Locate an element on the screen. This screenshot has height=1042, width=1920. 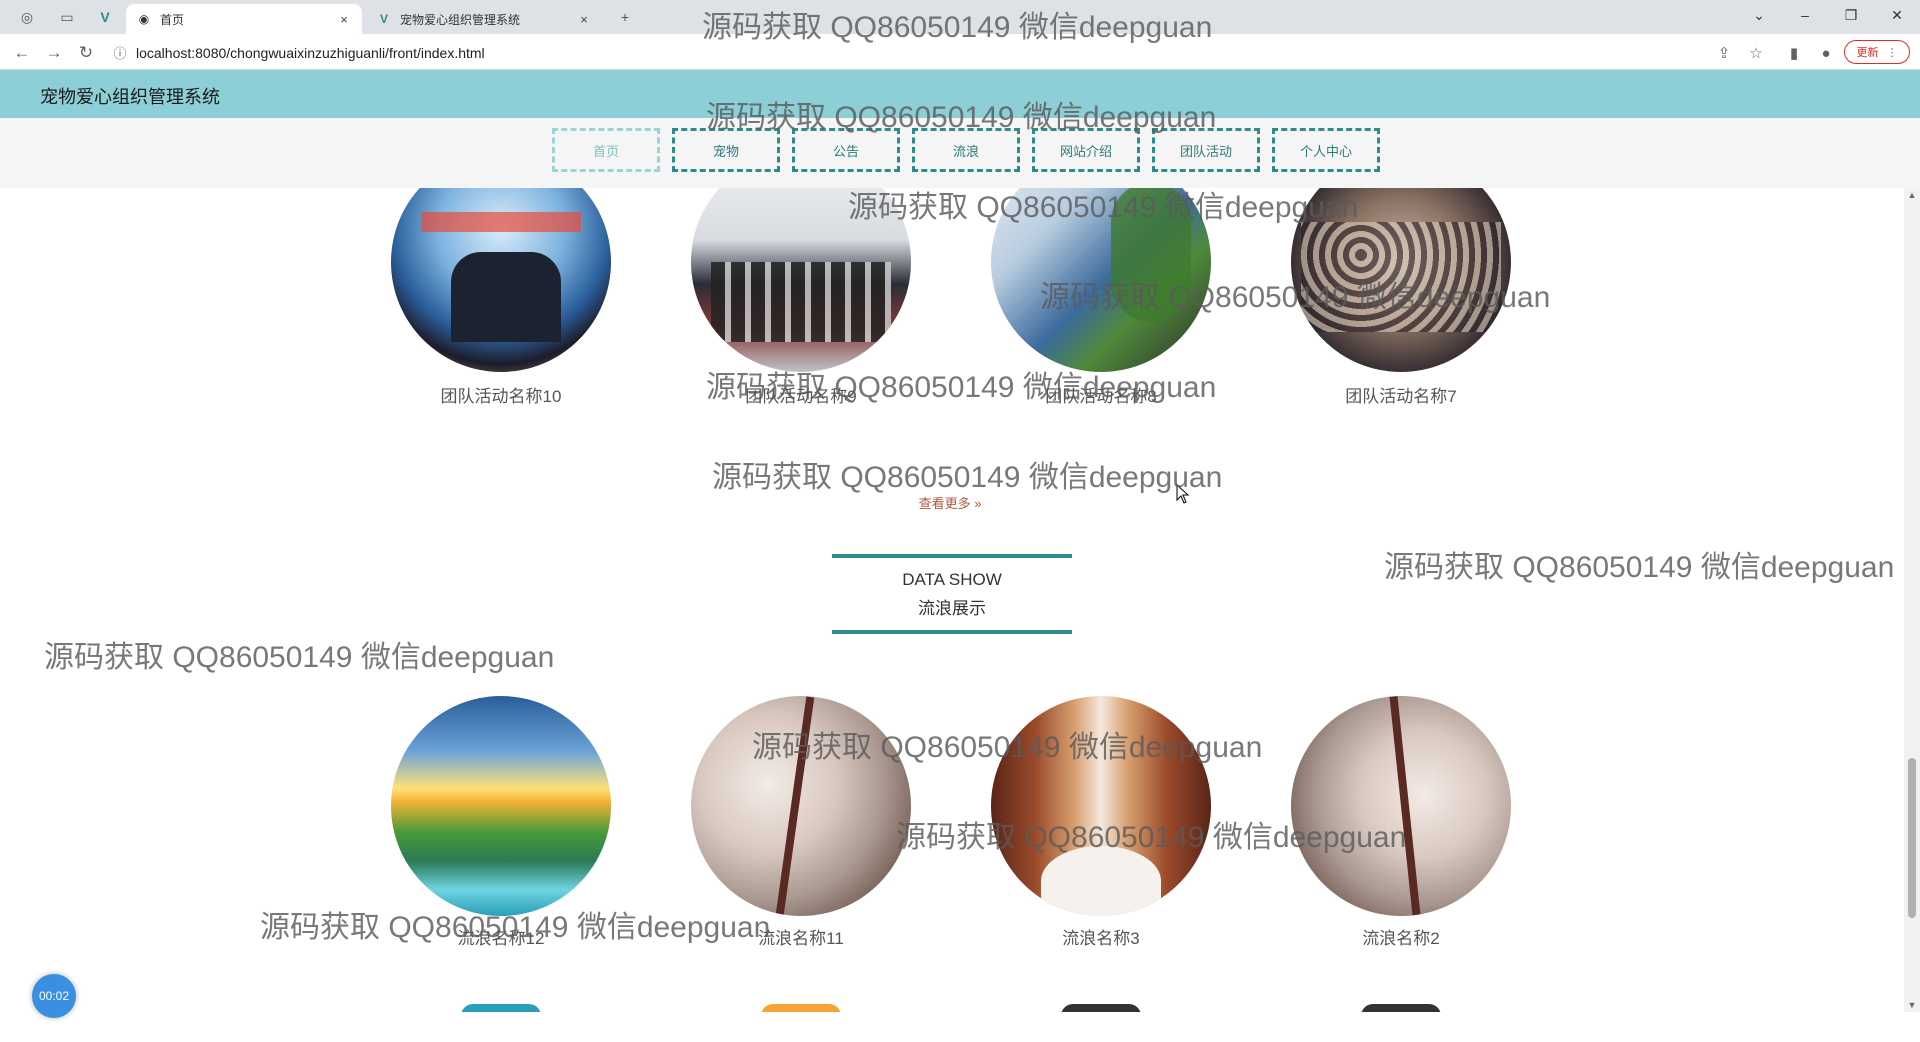
main-nav: 首页 宠物 公告 流浪 网站介绍 团队活动 个人中心 is located at coordinates (966, 150).